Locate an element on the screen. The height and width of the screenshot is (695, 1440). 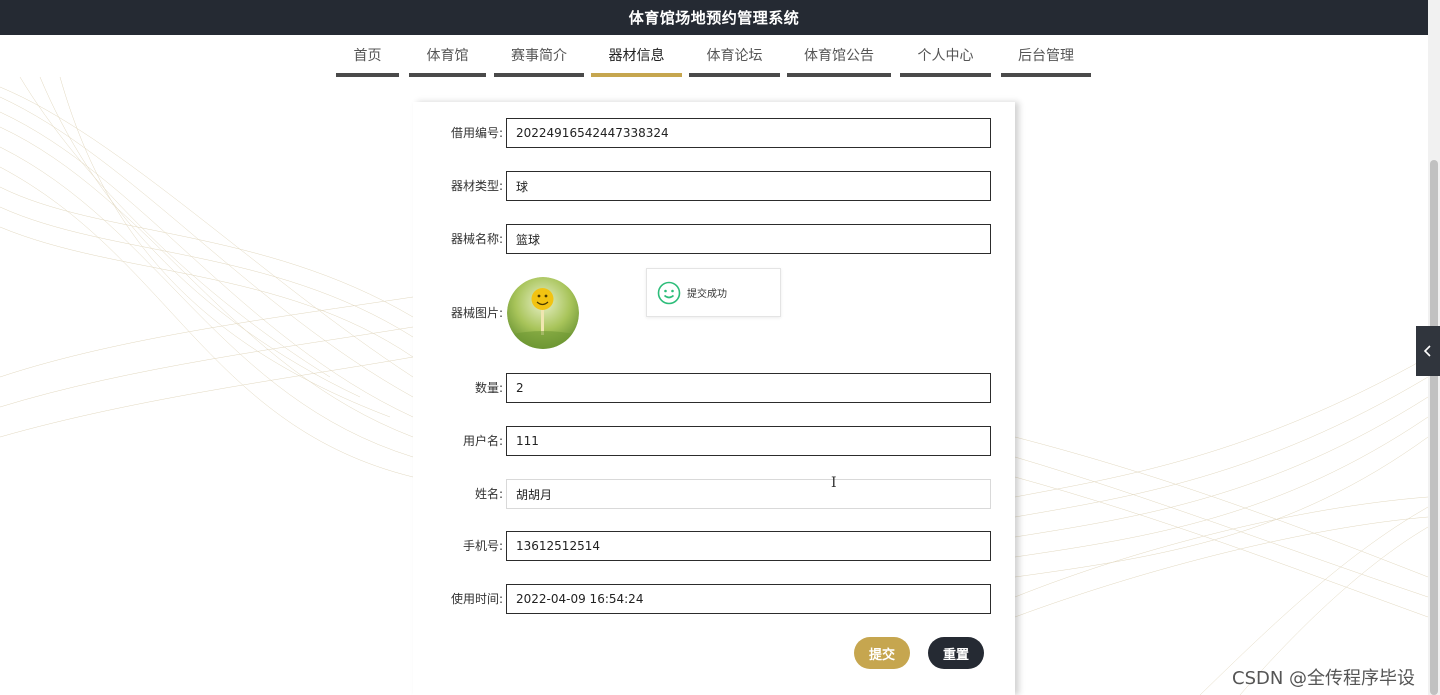
nav-item-forum: 体育论坛 is located at coordinates (734, 56).